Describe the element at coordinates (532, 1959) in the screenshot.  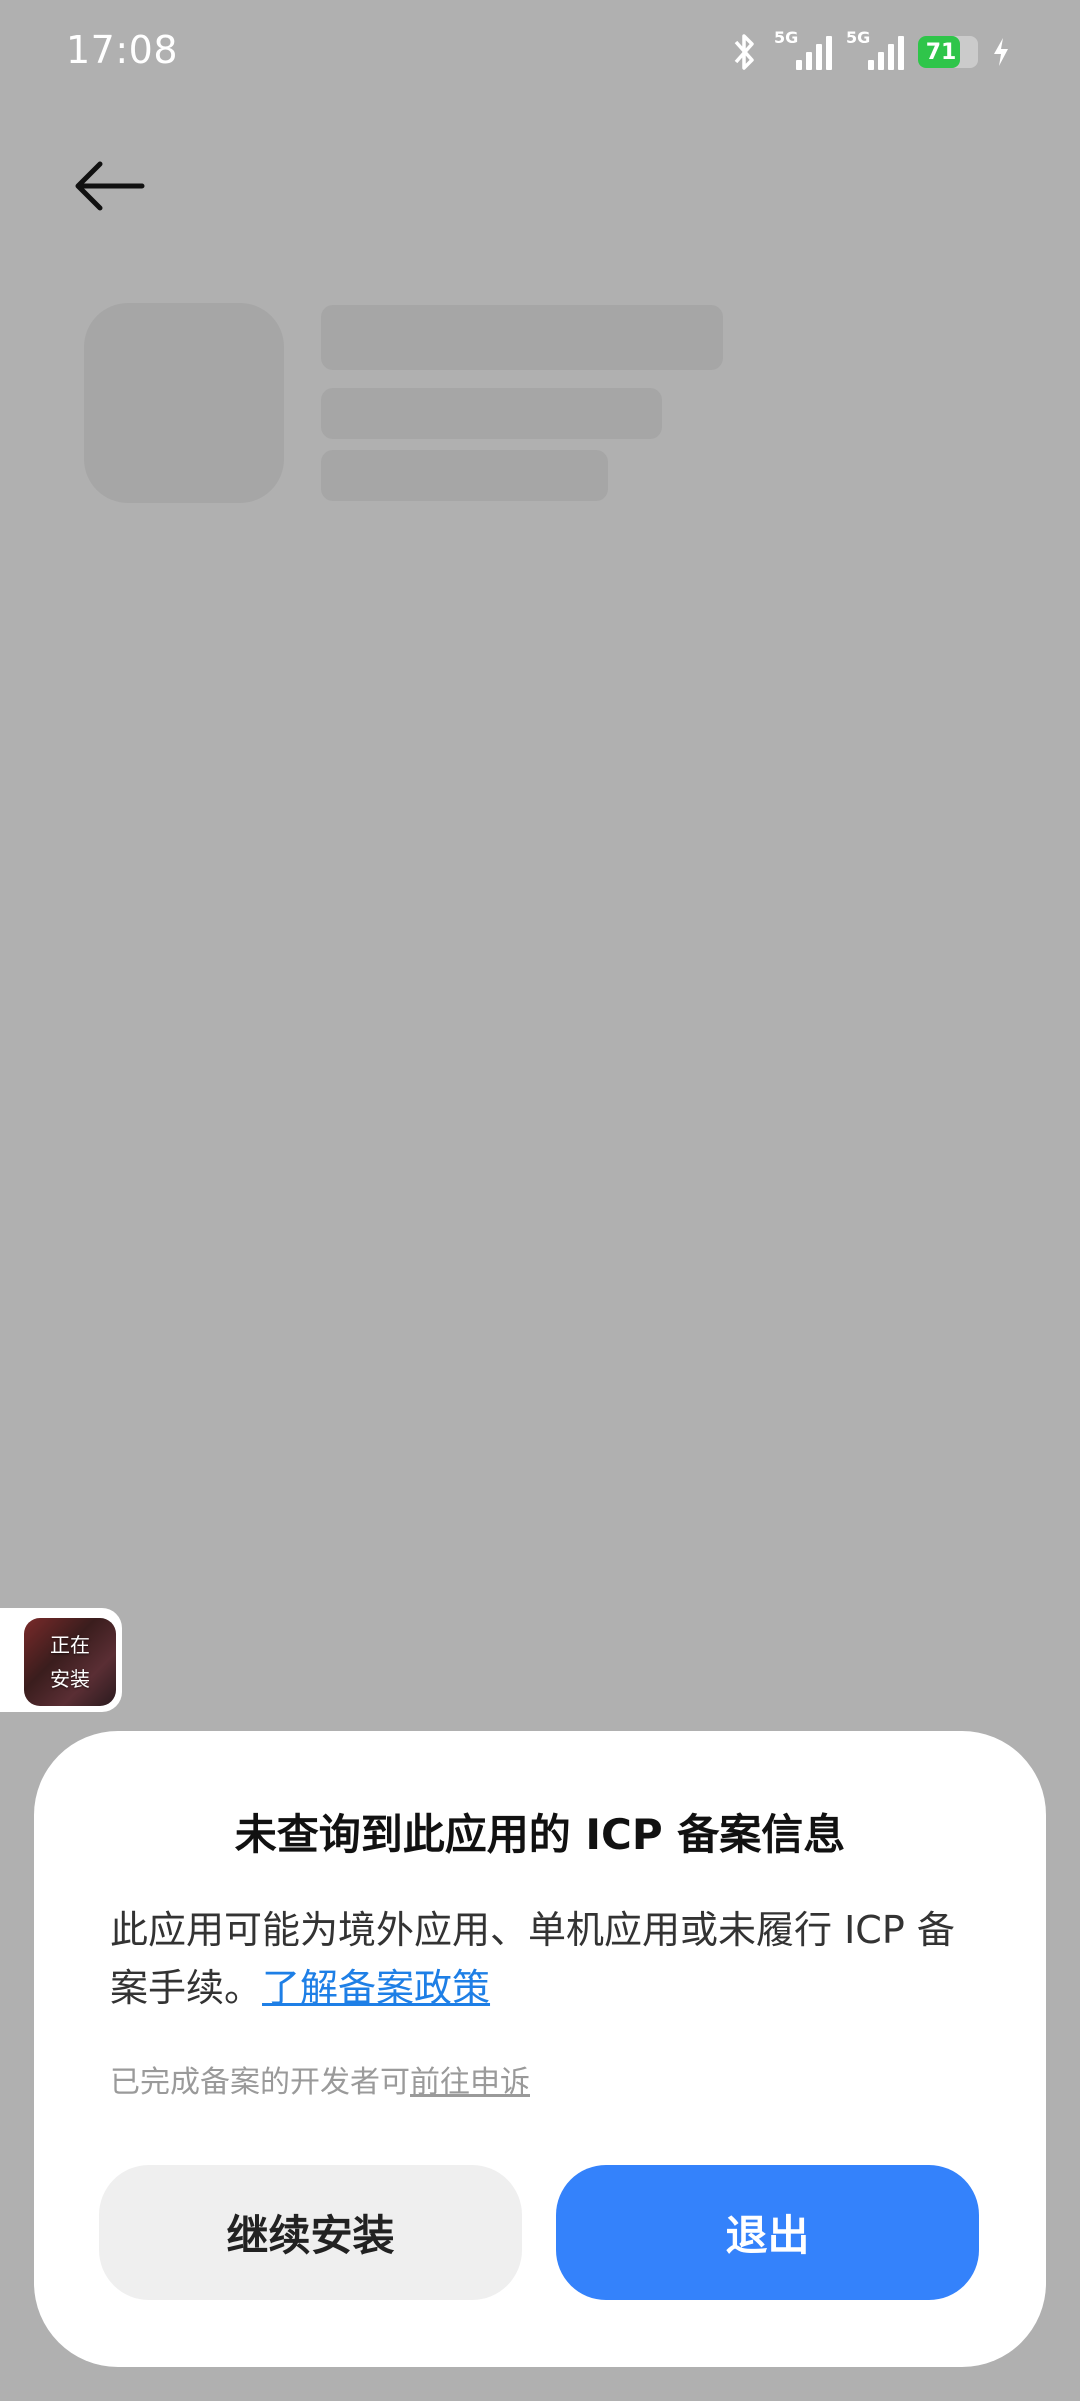
I see `dialog-body-text: 此应用可能为境外应用、单机应用或未履行 ICP 备案手续。` at that location.